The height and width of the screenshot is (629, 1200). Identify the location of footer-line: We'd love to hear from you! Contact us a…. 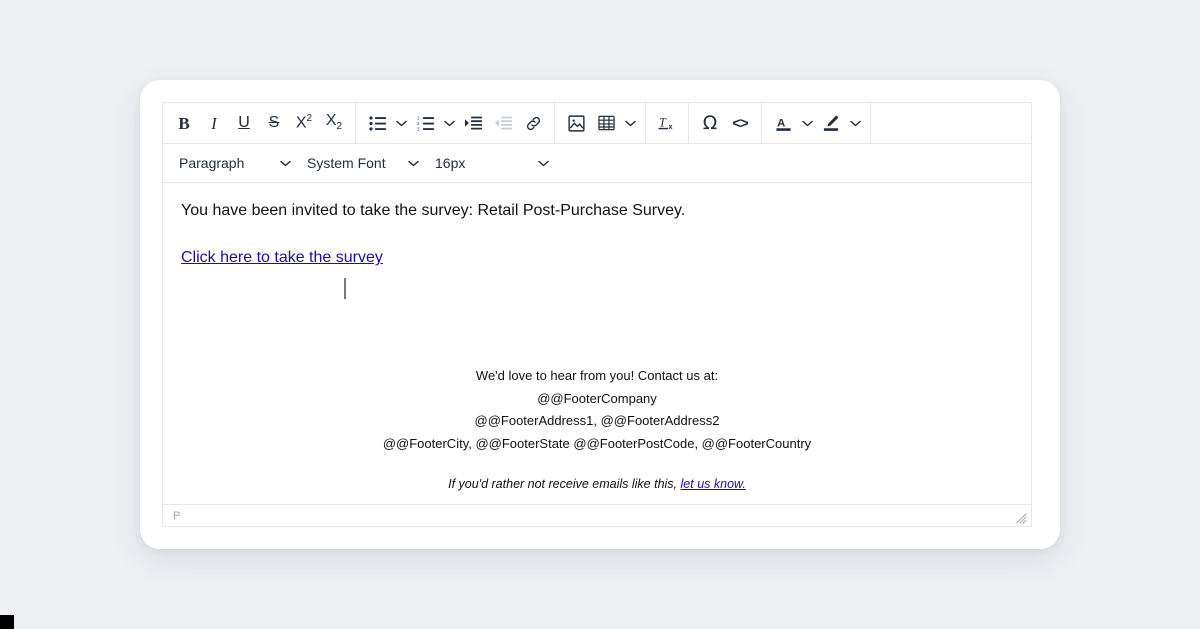
(597, 375).